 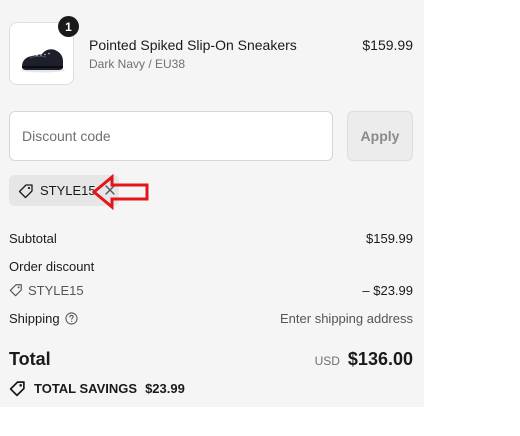 I want to click on order-discount-row: Order discount, so click(x=211, y=266).